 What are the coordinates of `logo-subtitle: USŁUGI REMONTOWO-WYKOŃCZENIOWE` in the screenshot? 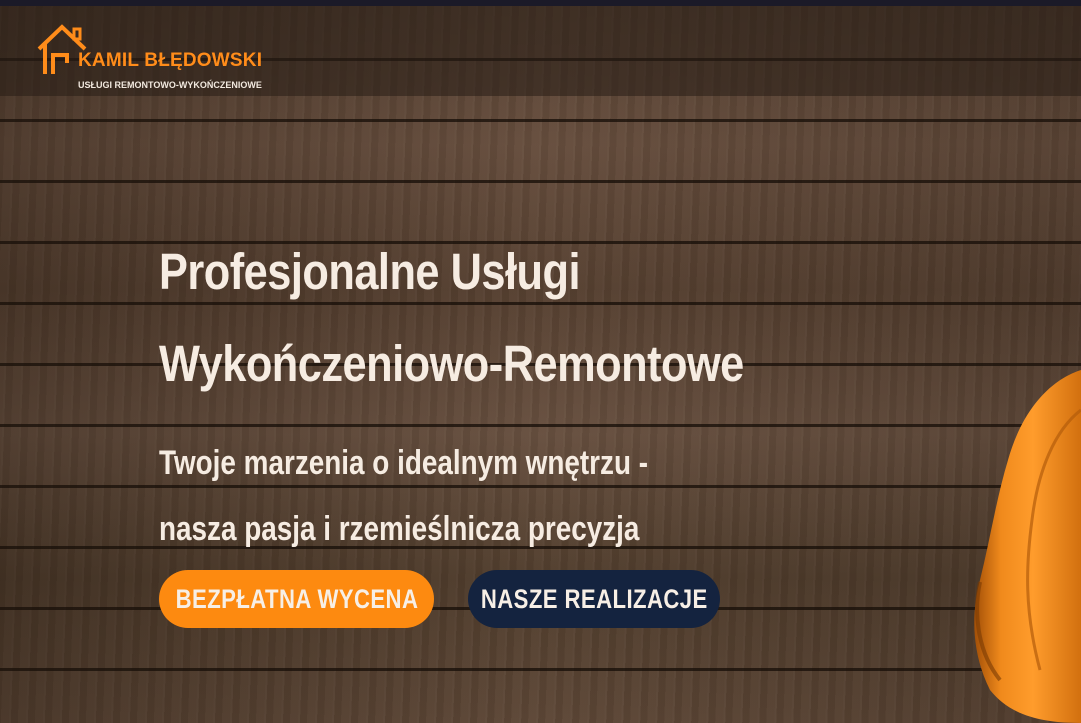 It's located at (170, 85).